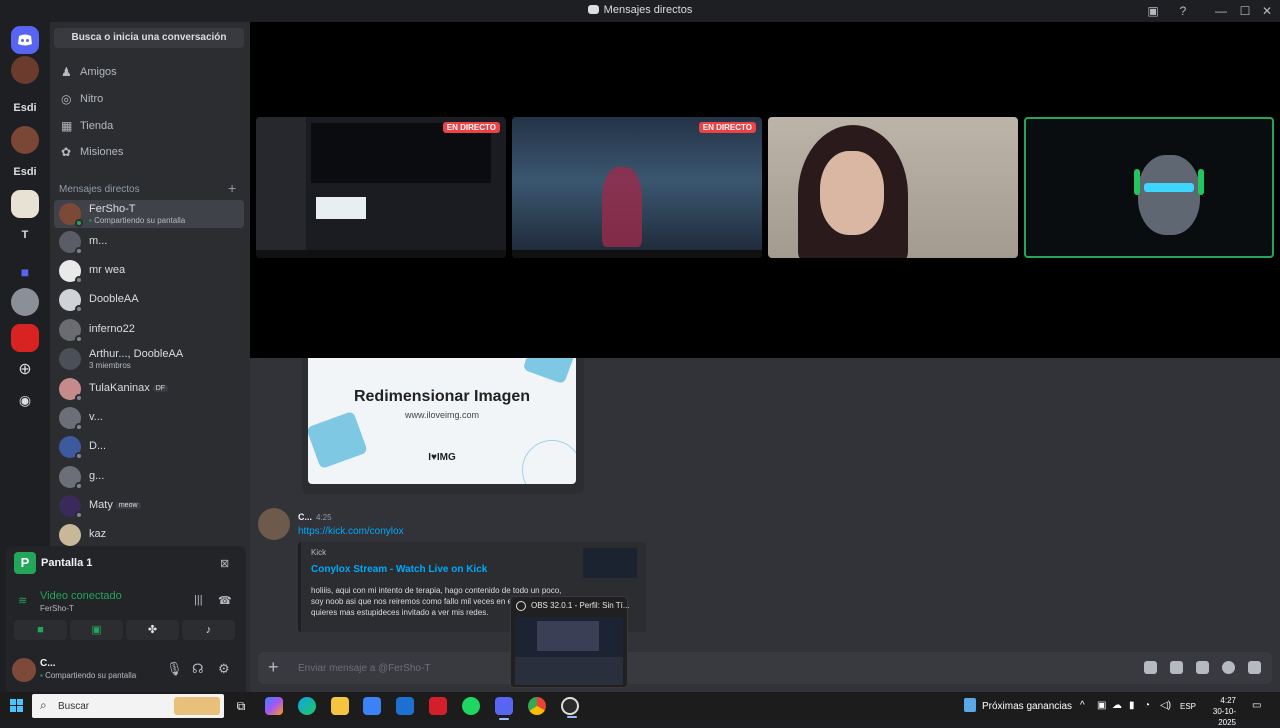  What do you see at coordinates (128, 706) in the screenshot?
I see `taskbar-search: ⌕ Buscar` at bounding box center [128, 706].